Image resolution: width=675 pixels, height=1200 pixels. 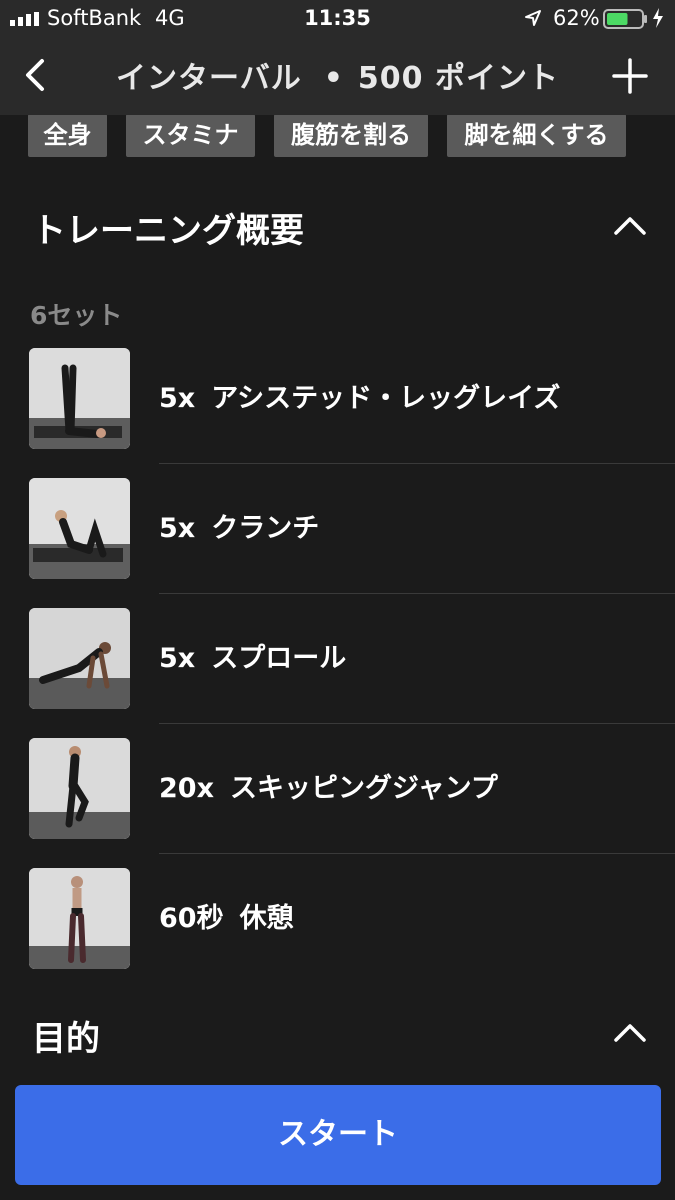 What do you see at coordinates (658, 18) in the screenshot?
I see `charging-bolt-icon` at bounding box center [658, 18].